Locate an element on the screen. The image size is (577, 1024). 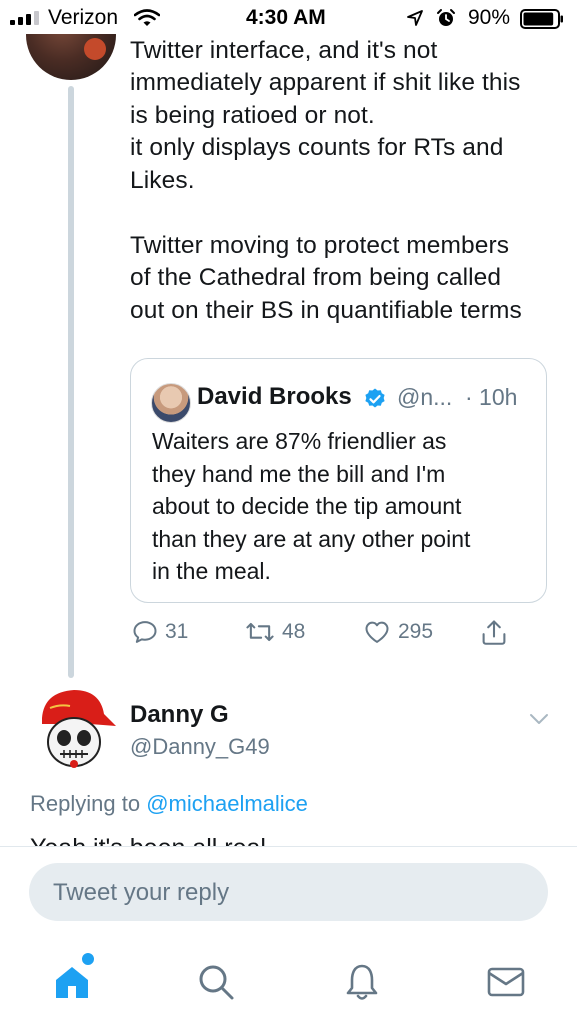
reply-box is located at coordinates (288, 893).